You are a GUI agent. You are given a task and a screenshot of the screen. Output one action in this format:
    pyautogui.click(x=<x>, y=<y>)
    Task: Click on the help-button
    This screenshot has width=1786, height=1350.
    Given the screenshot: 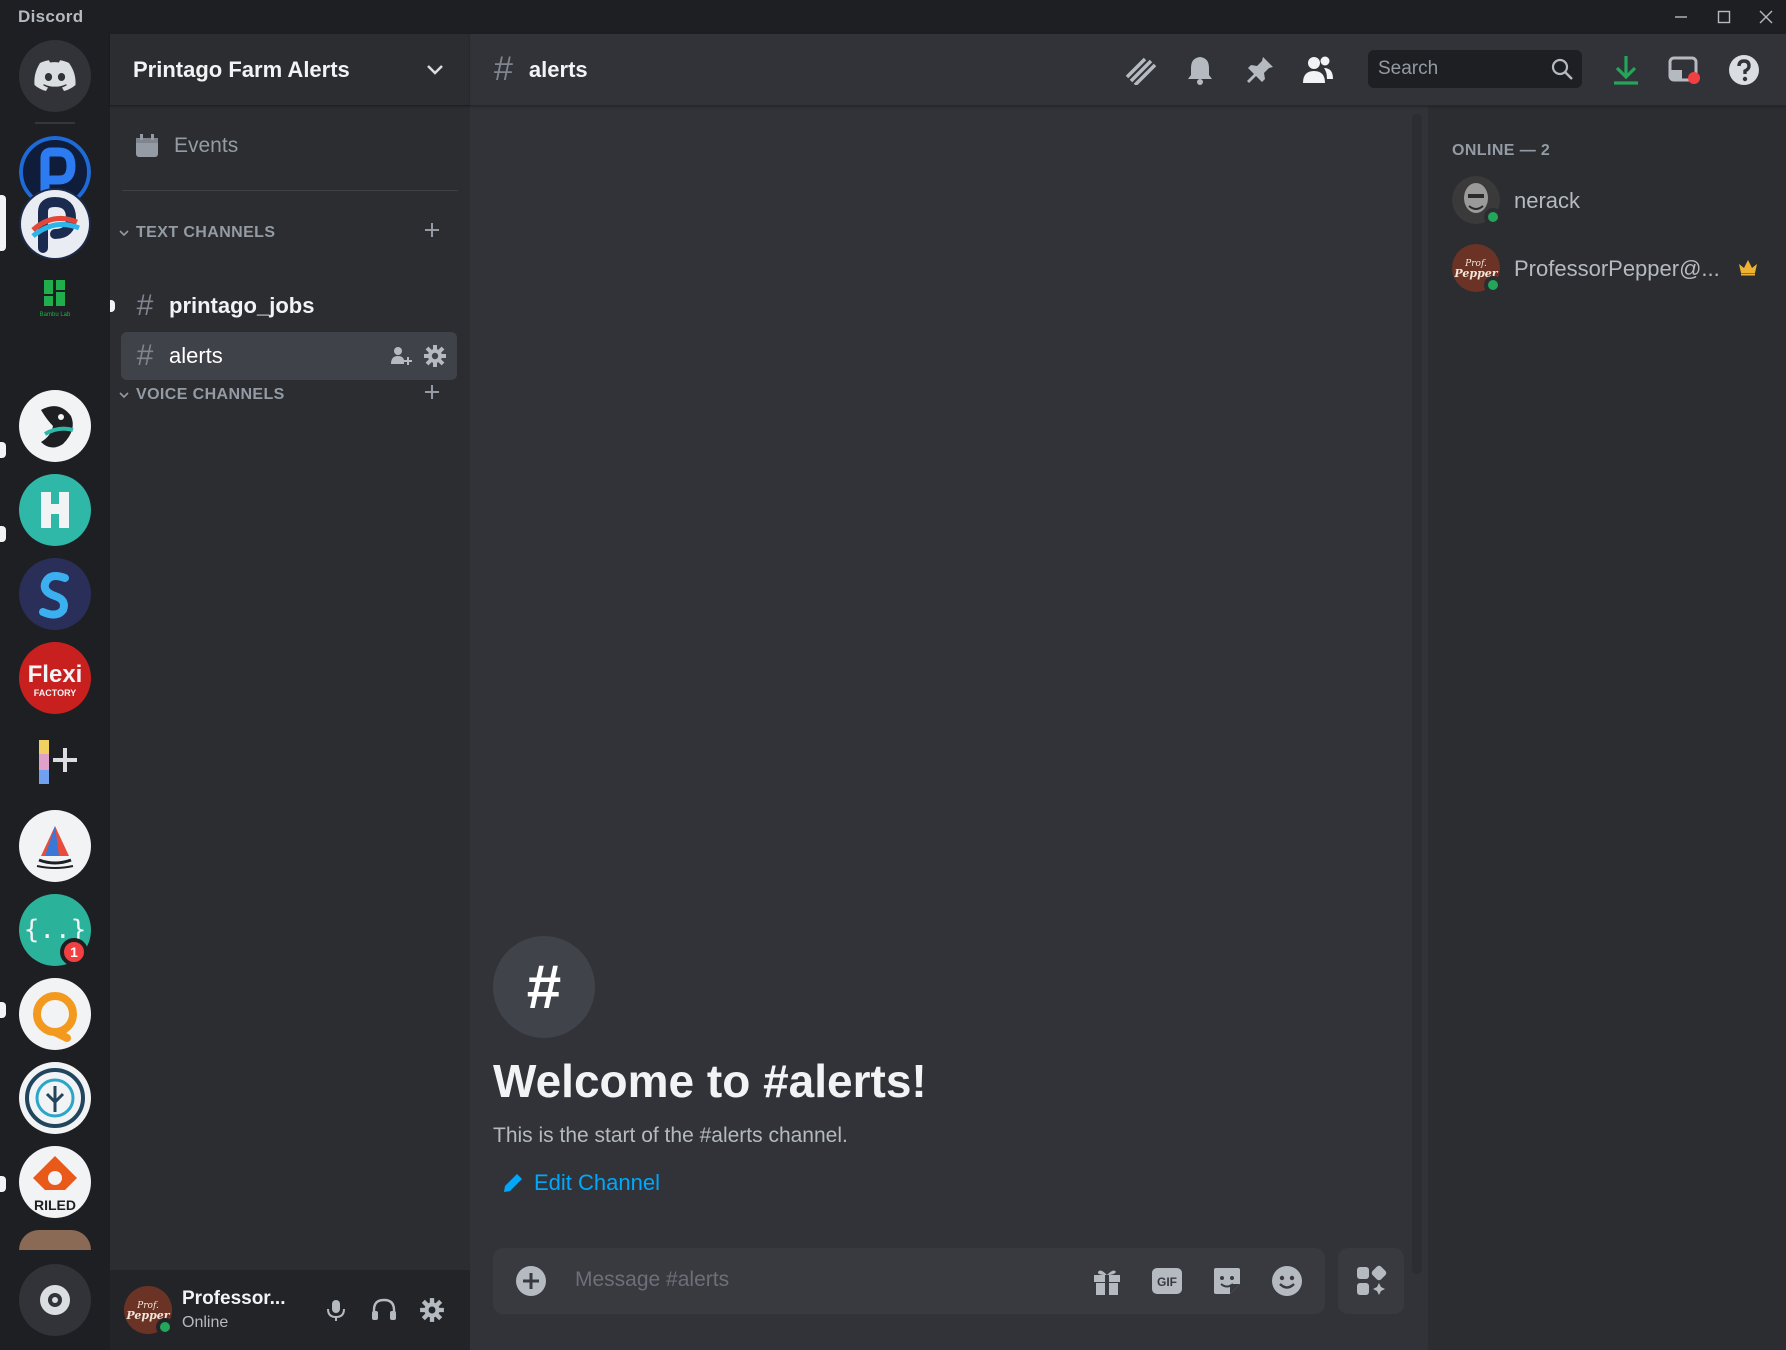 What is the action you would take?
    pyautogui.click(x=1744, y=70)
    